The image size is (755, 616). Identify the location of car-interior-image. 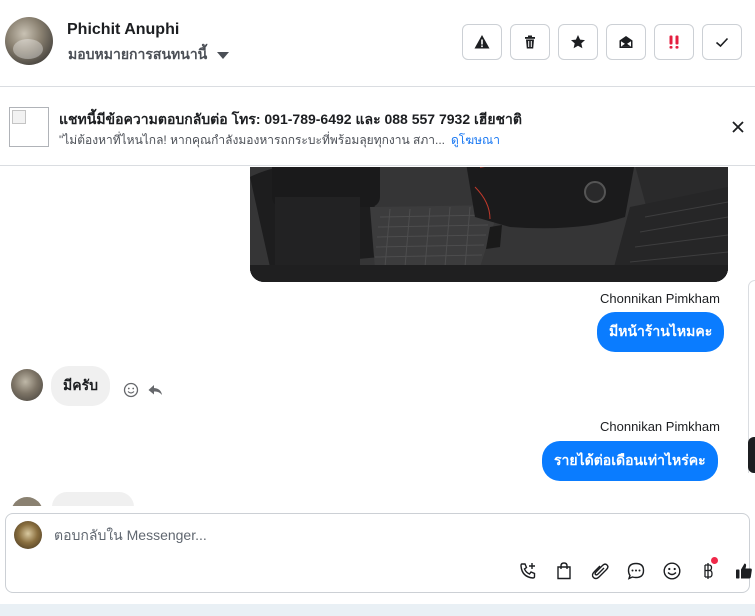
(489, 224).